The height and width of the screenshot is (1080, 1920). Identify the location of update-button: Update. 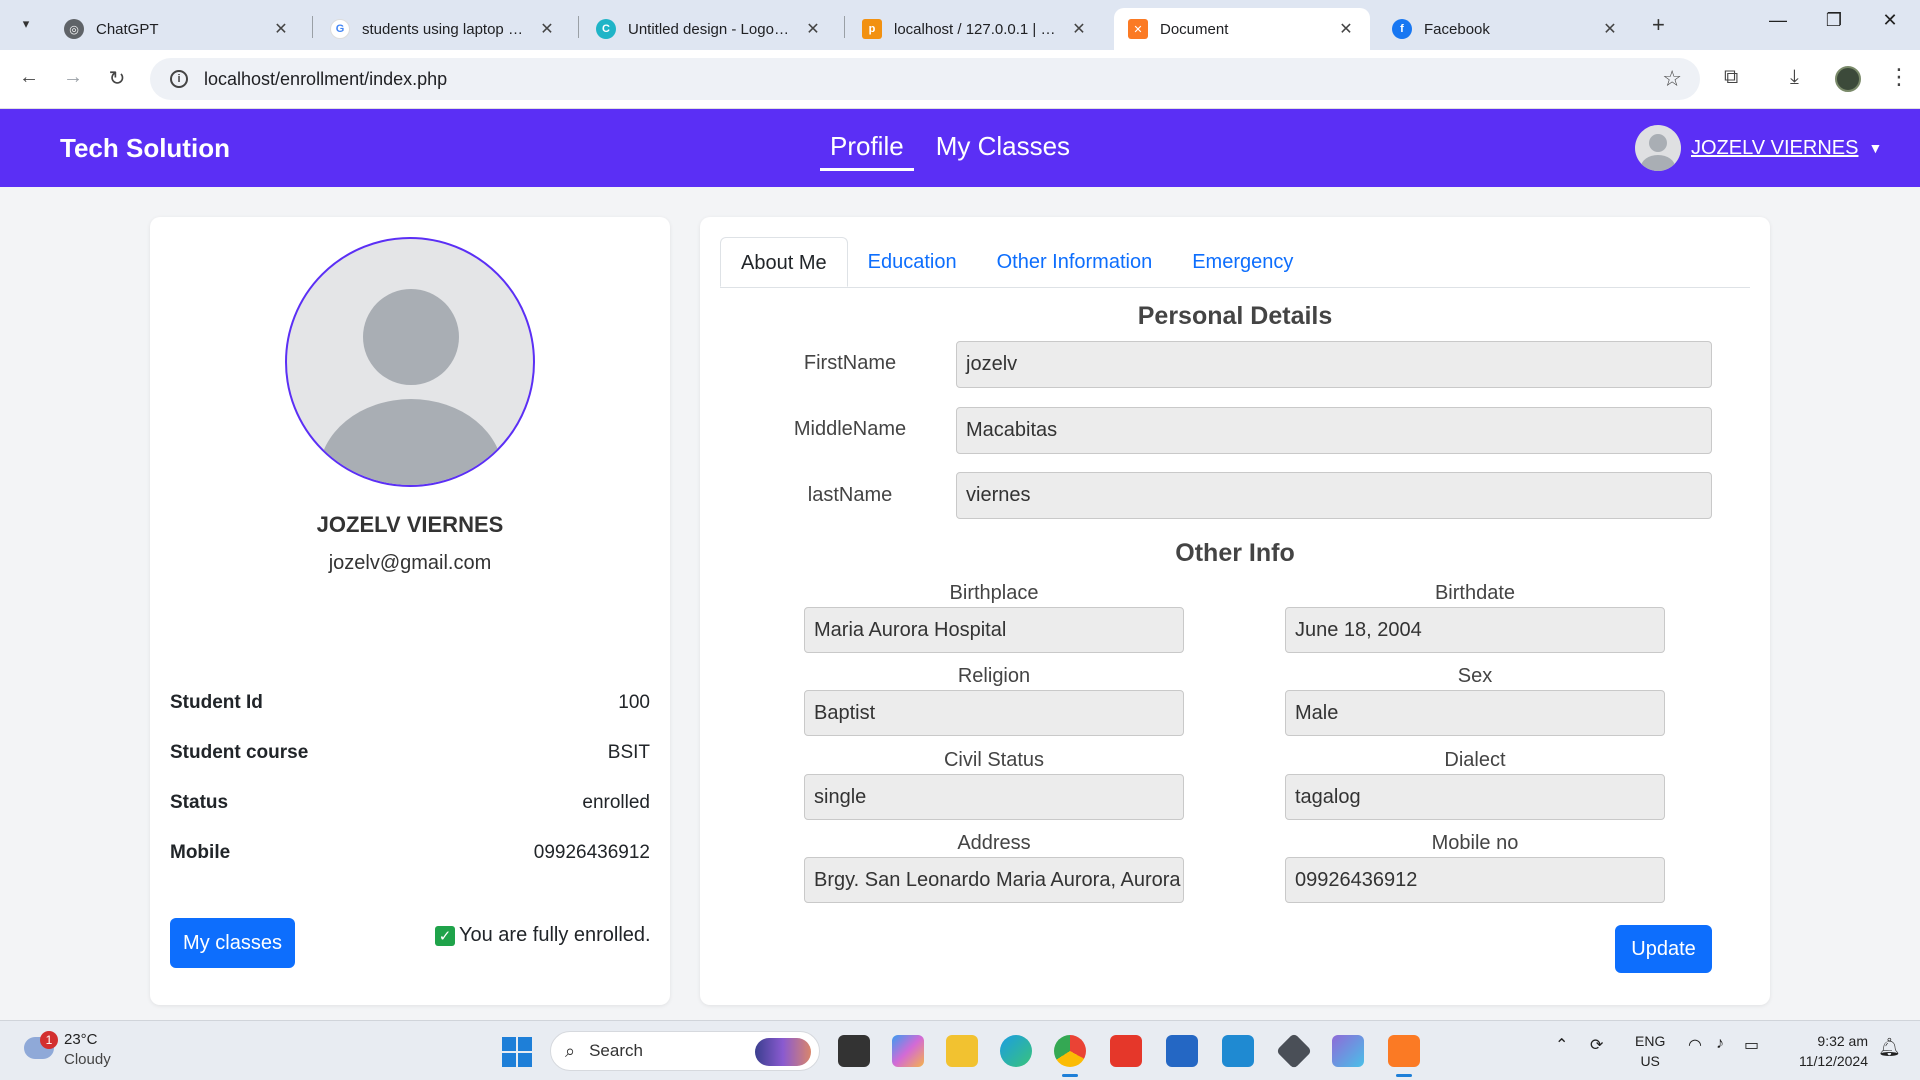
(1663, 949).